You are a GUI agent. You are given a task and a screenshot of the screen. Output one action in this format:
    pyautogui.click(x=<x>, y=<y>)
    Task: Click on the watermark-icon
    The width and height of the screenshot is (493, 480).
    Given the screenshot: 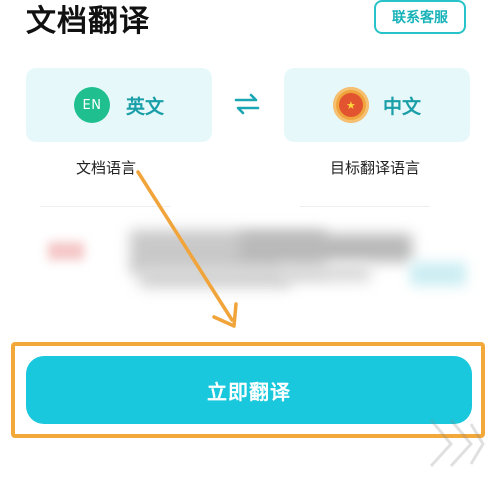 What is the action you would take?
    pyautogui.click(x=457, y=443)
    